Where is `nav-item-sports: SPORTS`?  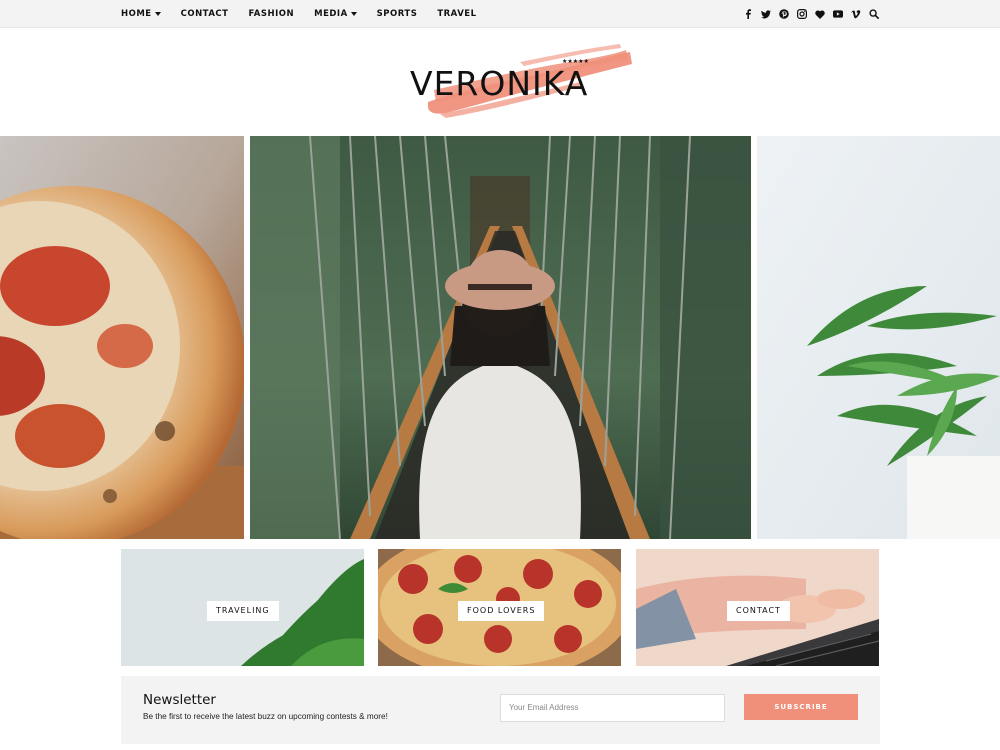 nav-item-sports: SPORTS is located at coordinates (397, 14).